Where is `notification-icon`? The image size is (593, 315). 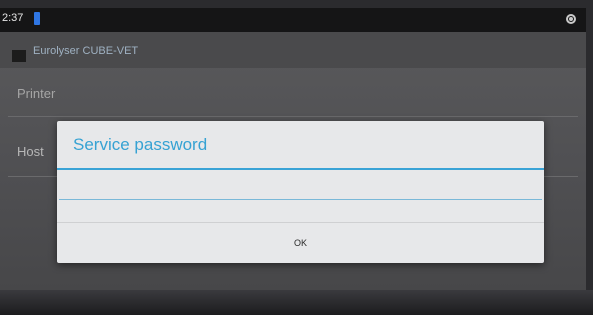
notification-icon is located at coordinates (37, 18).